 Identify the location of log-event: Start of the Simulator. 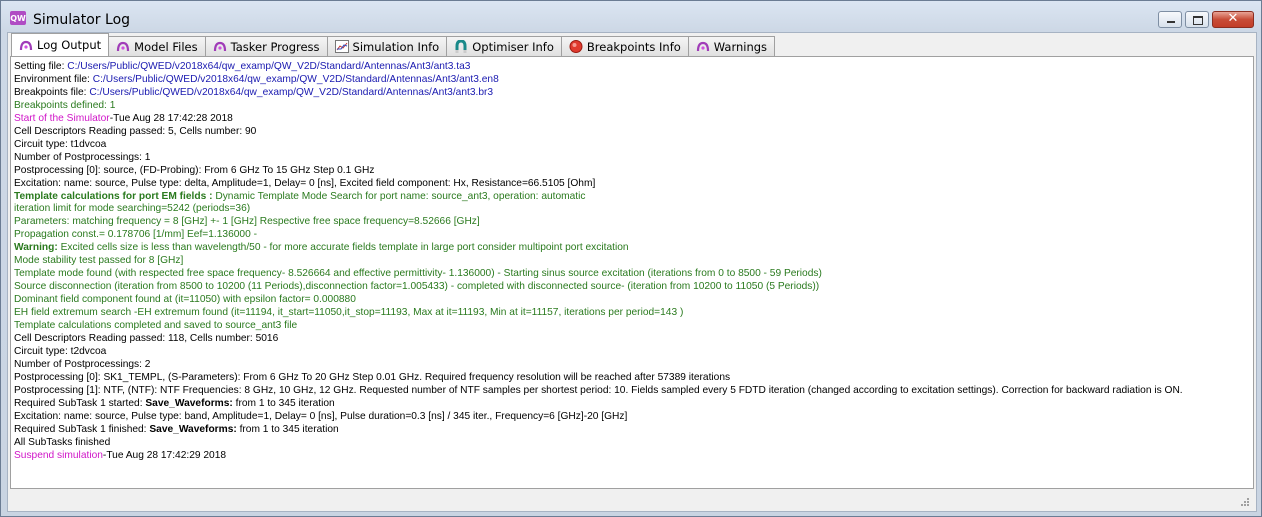
(62, 118).